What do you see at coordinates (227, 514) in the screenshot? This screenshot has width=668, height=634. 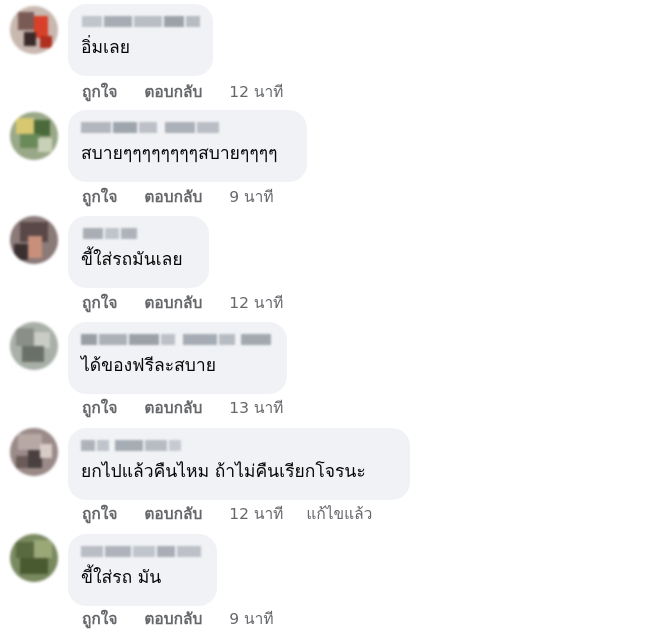 I see `comment-actions: ถูกใจ ตอบกลับ 12 นาที แก้ไขแล้ว` at bounding box center [227, 514].